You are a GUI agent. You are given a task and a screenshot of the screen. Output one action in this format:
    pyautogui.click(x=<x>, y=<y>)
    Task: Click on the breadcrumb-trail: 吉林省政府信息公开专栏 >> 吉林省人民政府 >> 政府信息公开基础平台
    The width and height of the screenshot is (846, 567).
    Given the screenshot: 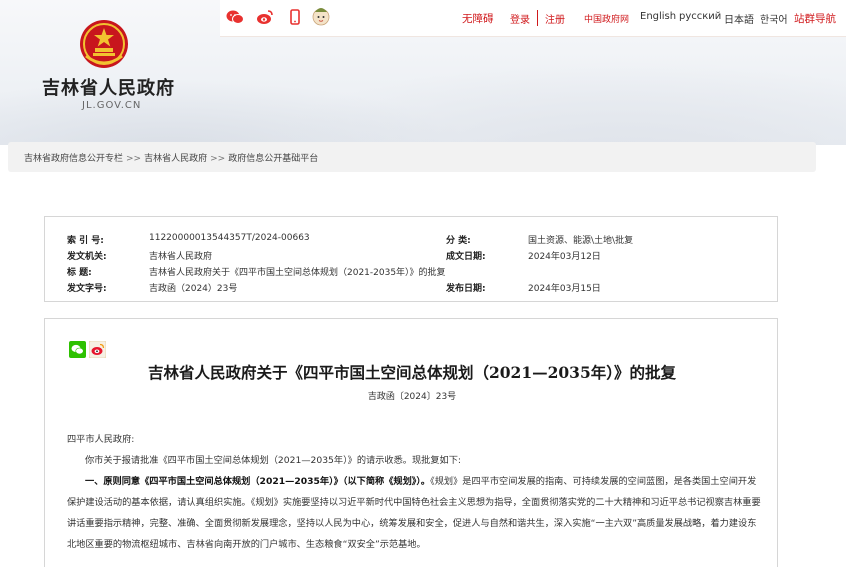 What is the action you would take?
    pyautogui.click(x=171, y=157)
    